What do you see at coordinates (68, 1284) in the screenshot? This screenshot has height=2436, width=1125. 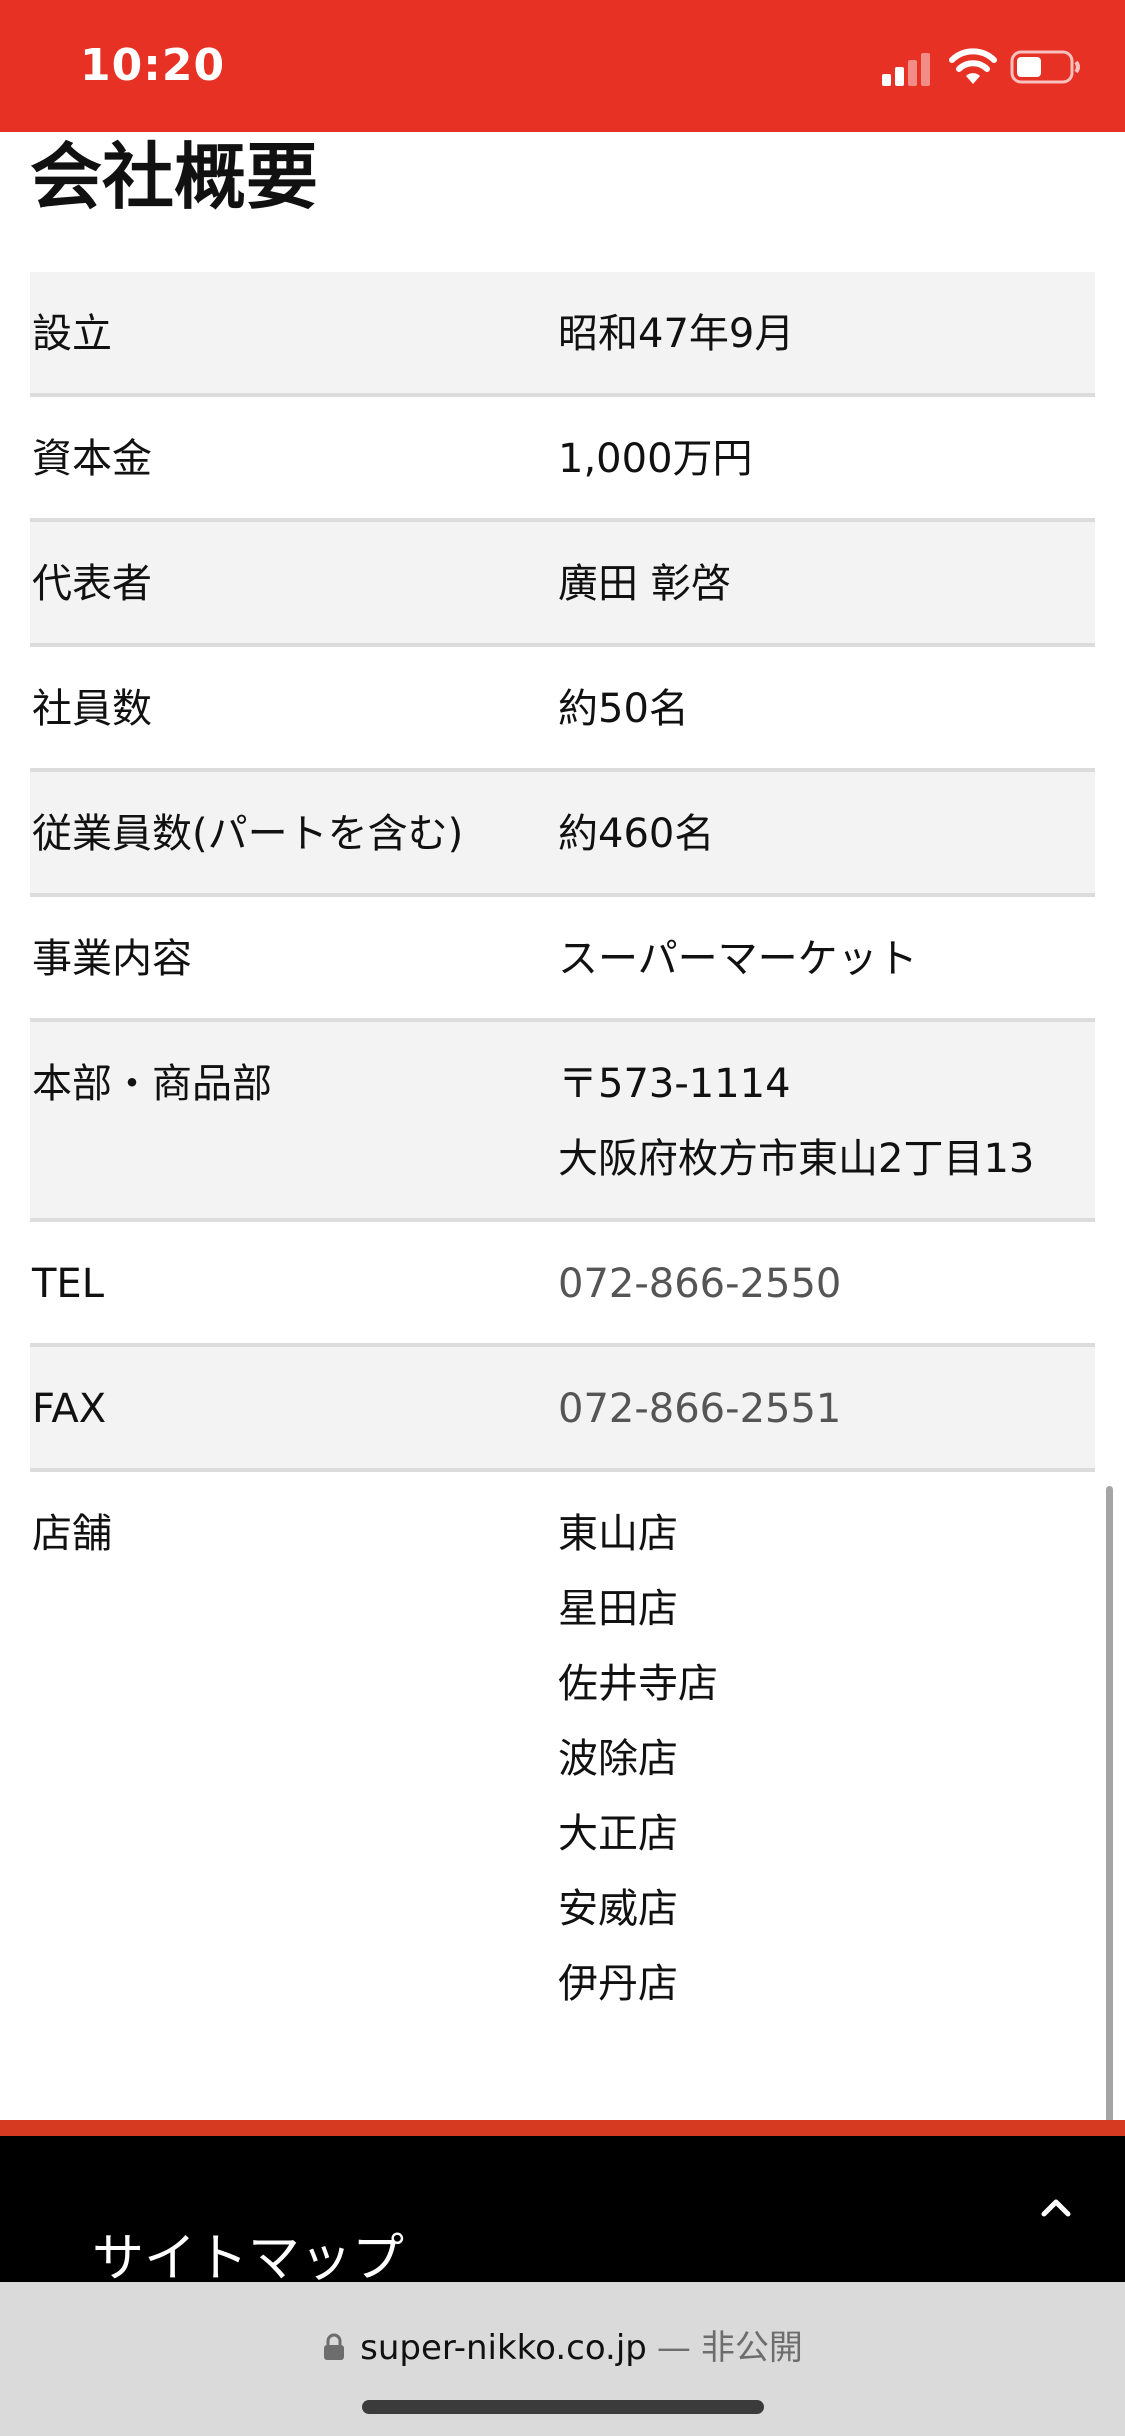 I see `label-text: TEL` at bounding box center [68, 1284].